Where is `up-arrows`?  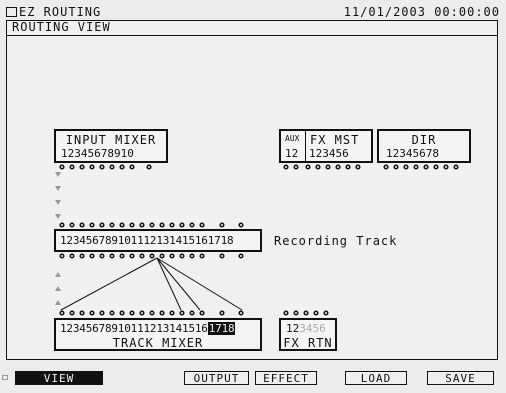 up-arrows is located at coordinates (58, 288).